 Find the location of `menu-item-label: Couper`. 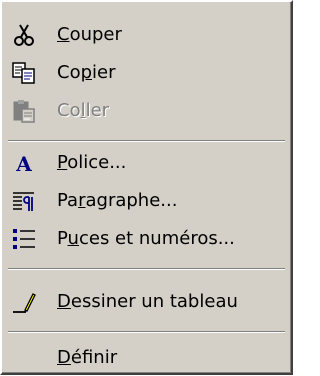

menu-item-label: Couper is located at coordinates (89, 34).